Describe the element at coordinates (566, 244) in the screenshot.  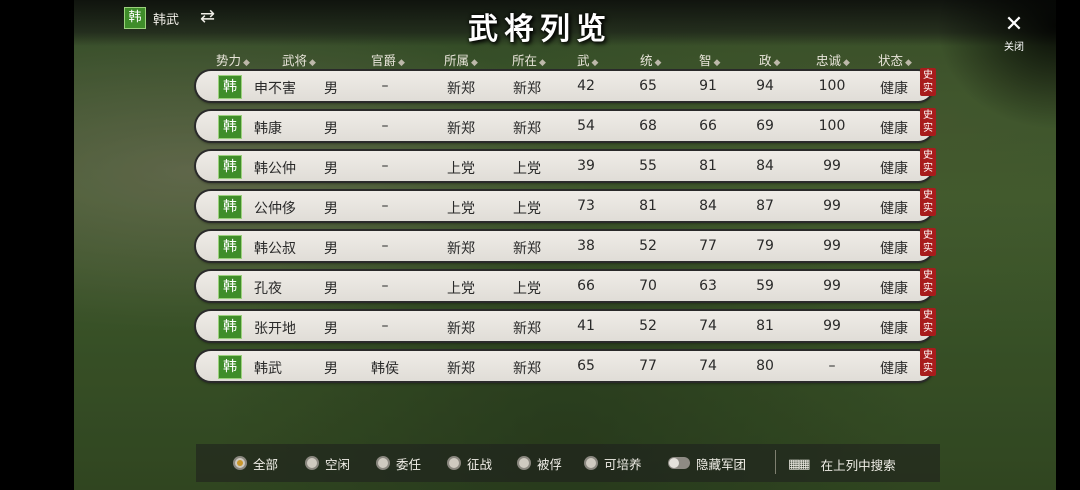
I see `table-row: 韩 韩公叔 男 – 新郑 新郑 38 52 77 79 99 健康 史实` at that location.